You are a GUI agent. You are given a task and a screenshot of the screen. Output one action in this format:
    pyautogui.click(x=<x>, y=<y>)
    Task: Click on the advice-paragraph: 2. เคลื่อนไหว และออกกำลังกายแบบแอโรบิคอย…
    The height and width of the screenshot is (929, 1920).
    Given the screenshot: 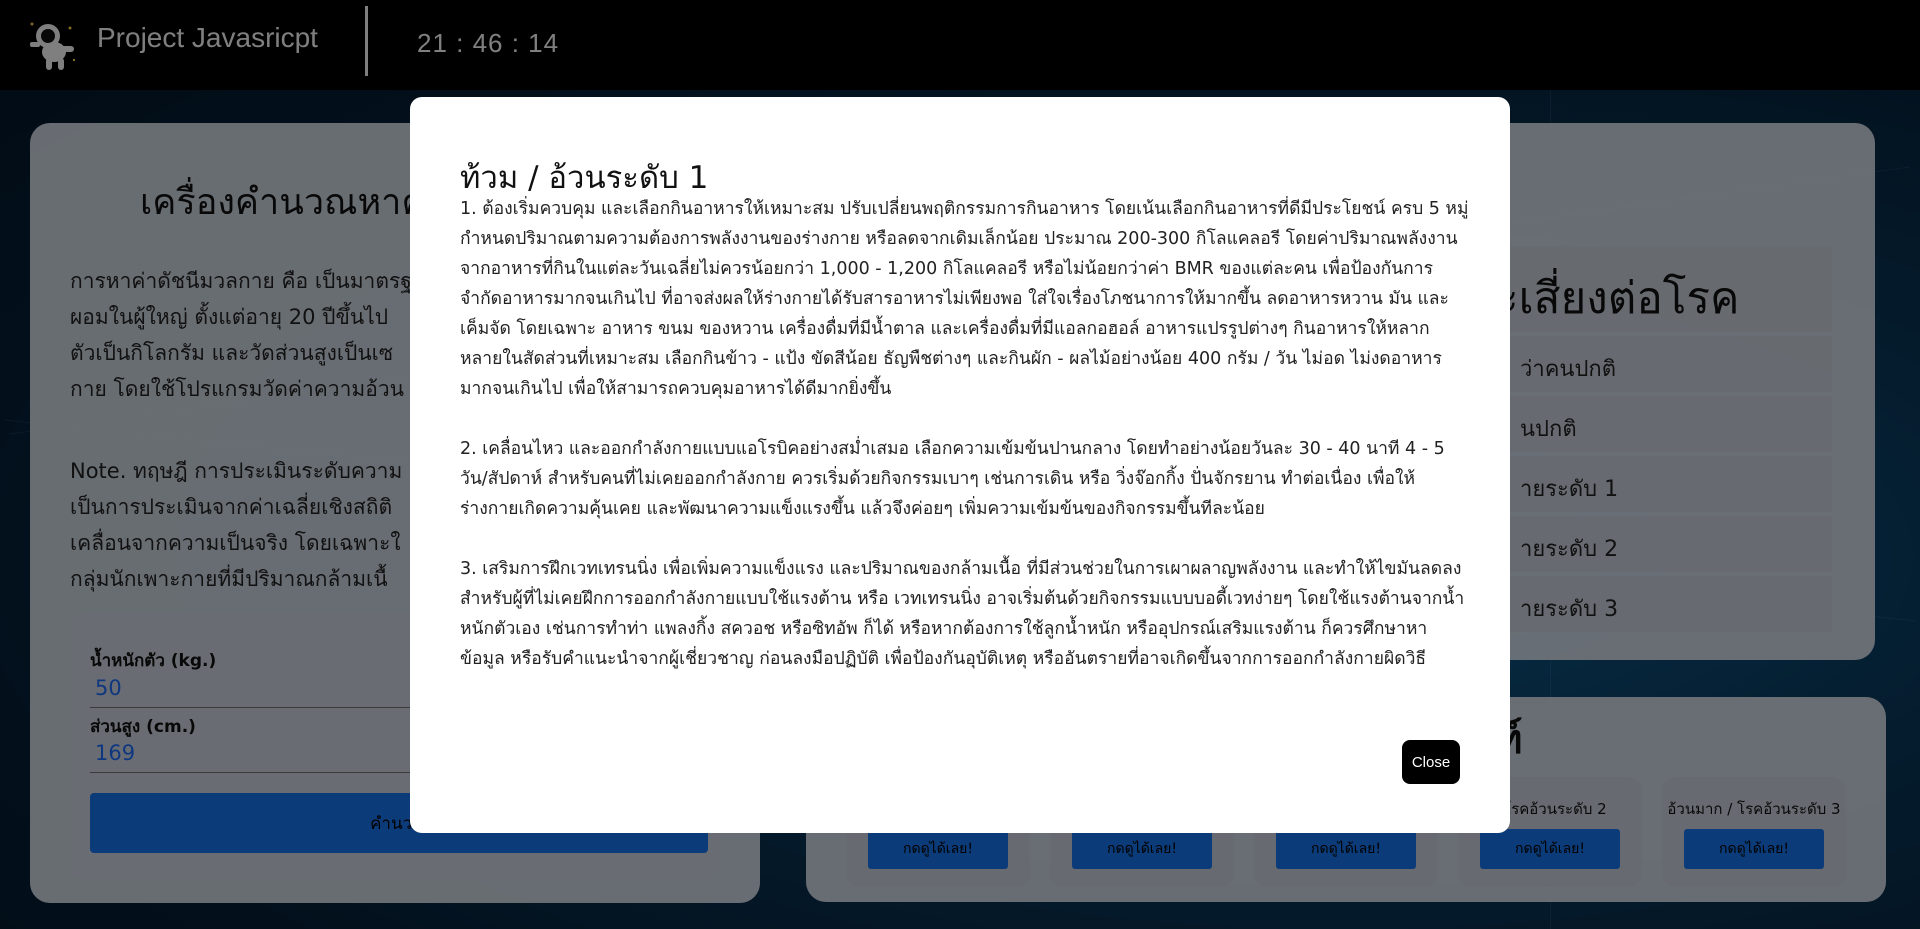 What is the action you would take?
    pyautogui.click(x=952, y=479)
    